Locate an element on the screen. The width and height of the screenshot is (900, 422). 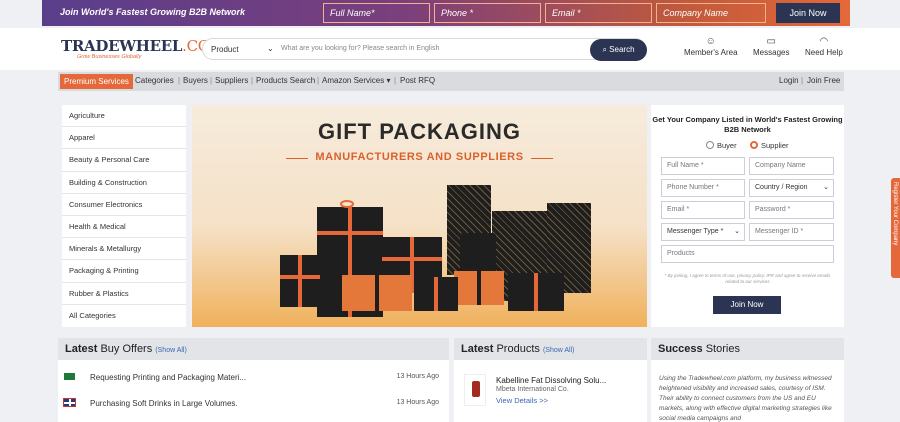
products-field: Products is located at coordinates (747, 254).